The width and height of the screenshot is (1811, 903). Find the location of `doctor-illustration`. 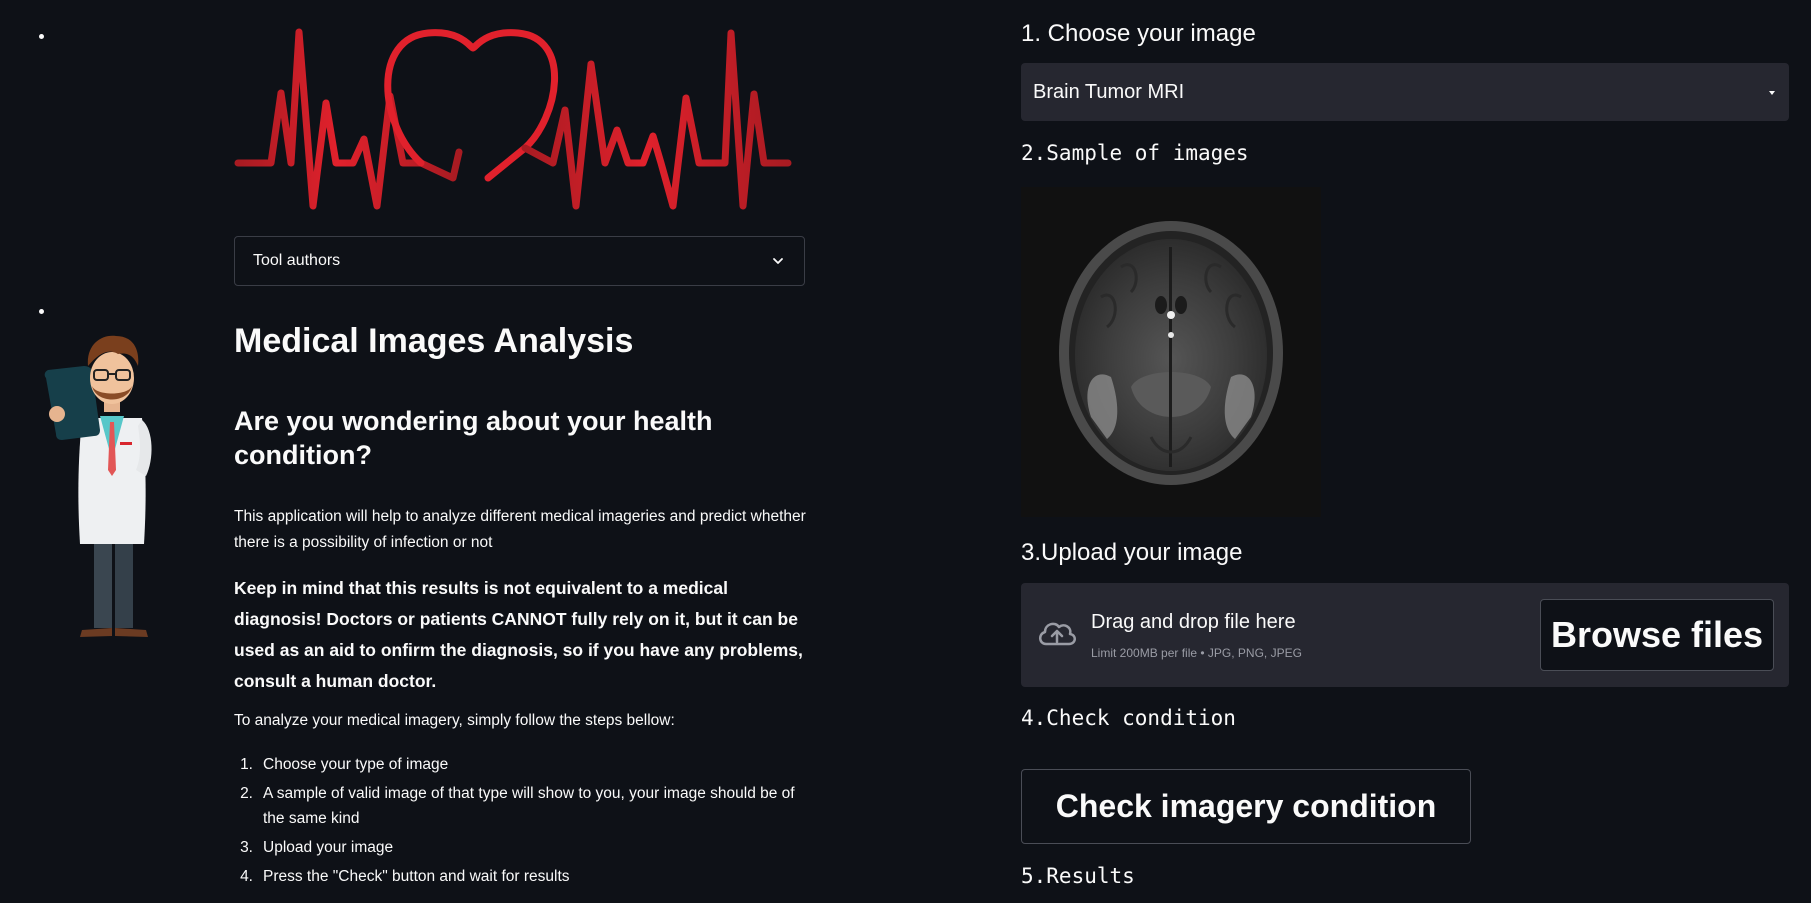

doctor-illustration is located at coordinates (98, 486).